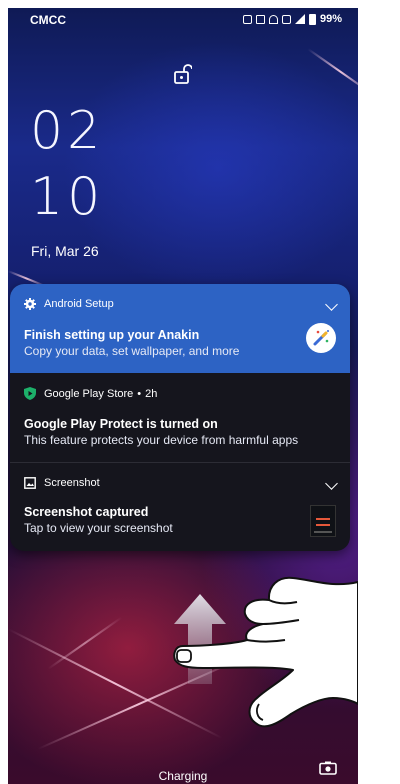 Image resolution: width=400 pixels, height=784 pixels. I want to click on lockscreen-clock: 02 10, so click(67, 164).